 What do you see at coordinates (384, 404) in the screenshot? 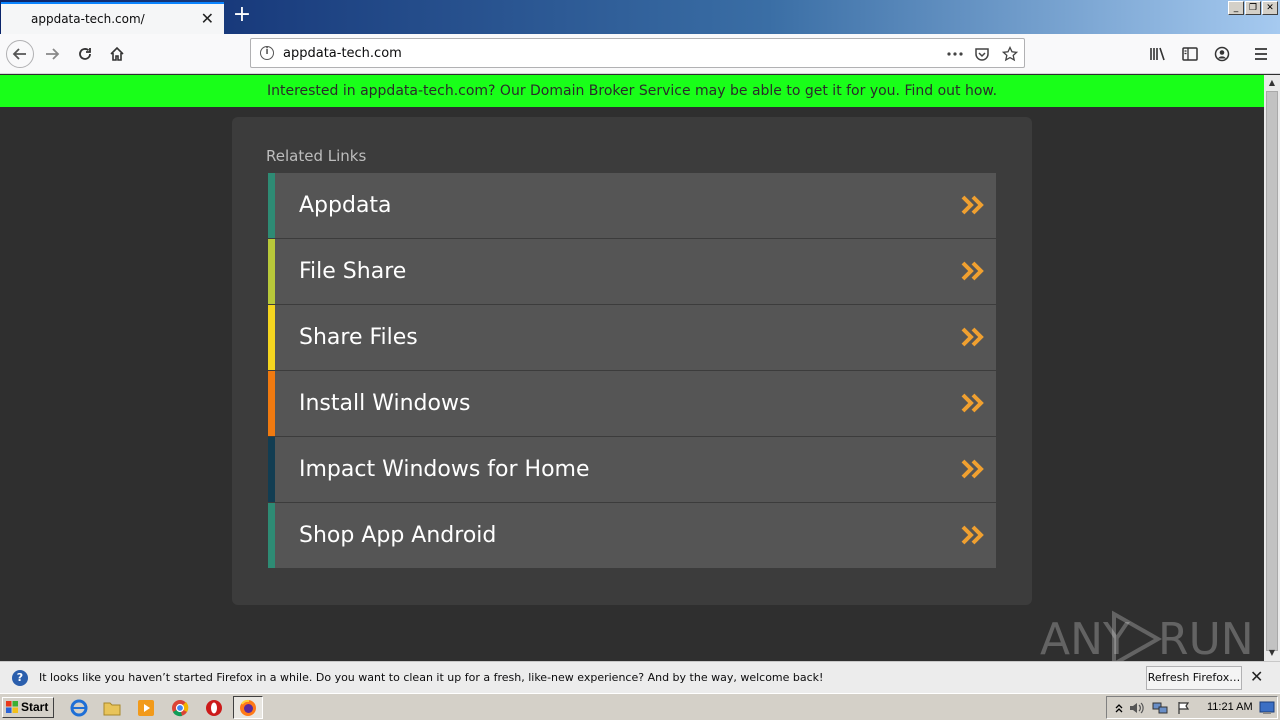
I see `related-link-label: Install Windows` at bounding box center [384, 404].